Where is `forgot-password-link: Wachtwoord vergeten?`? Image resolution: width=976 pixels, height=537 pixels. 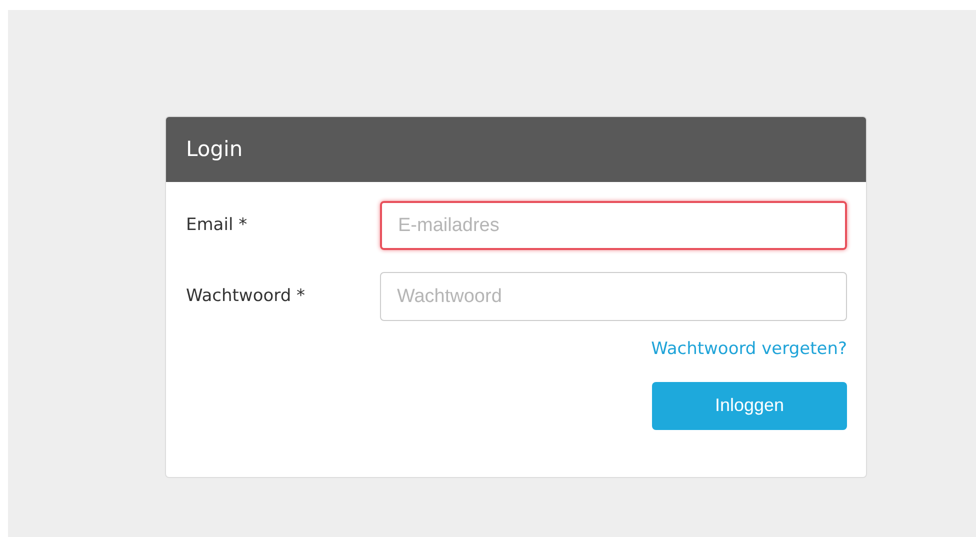 forgot-password-link: Wachtwoord vergeten? is located at coordinates (749, 349).